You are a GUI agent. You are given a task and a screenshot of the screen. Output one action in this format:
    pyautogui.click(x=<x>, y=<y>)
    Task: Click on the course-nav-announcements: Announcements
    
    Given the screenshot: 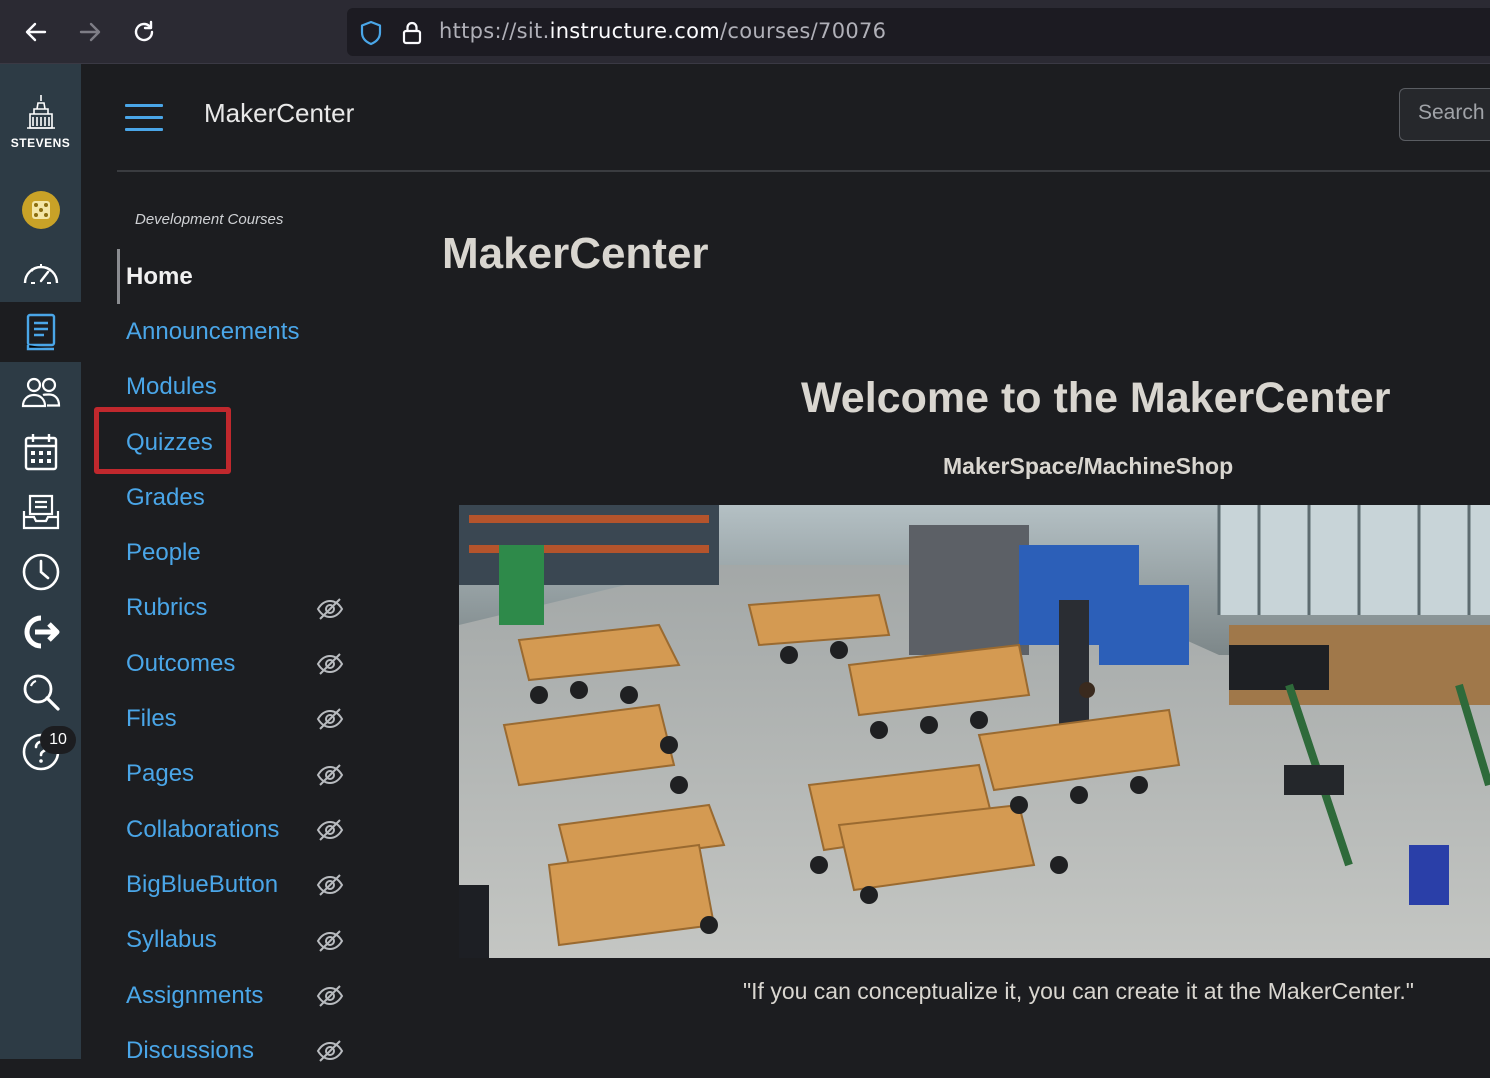 What is the action you would take?
    pyautogui.click(x=257, y=331)
    